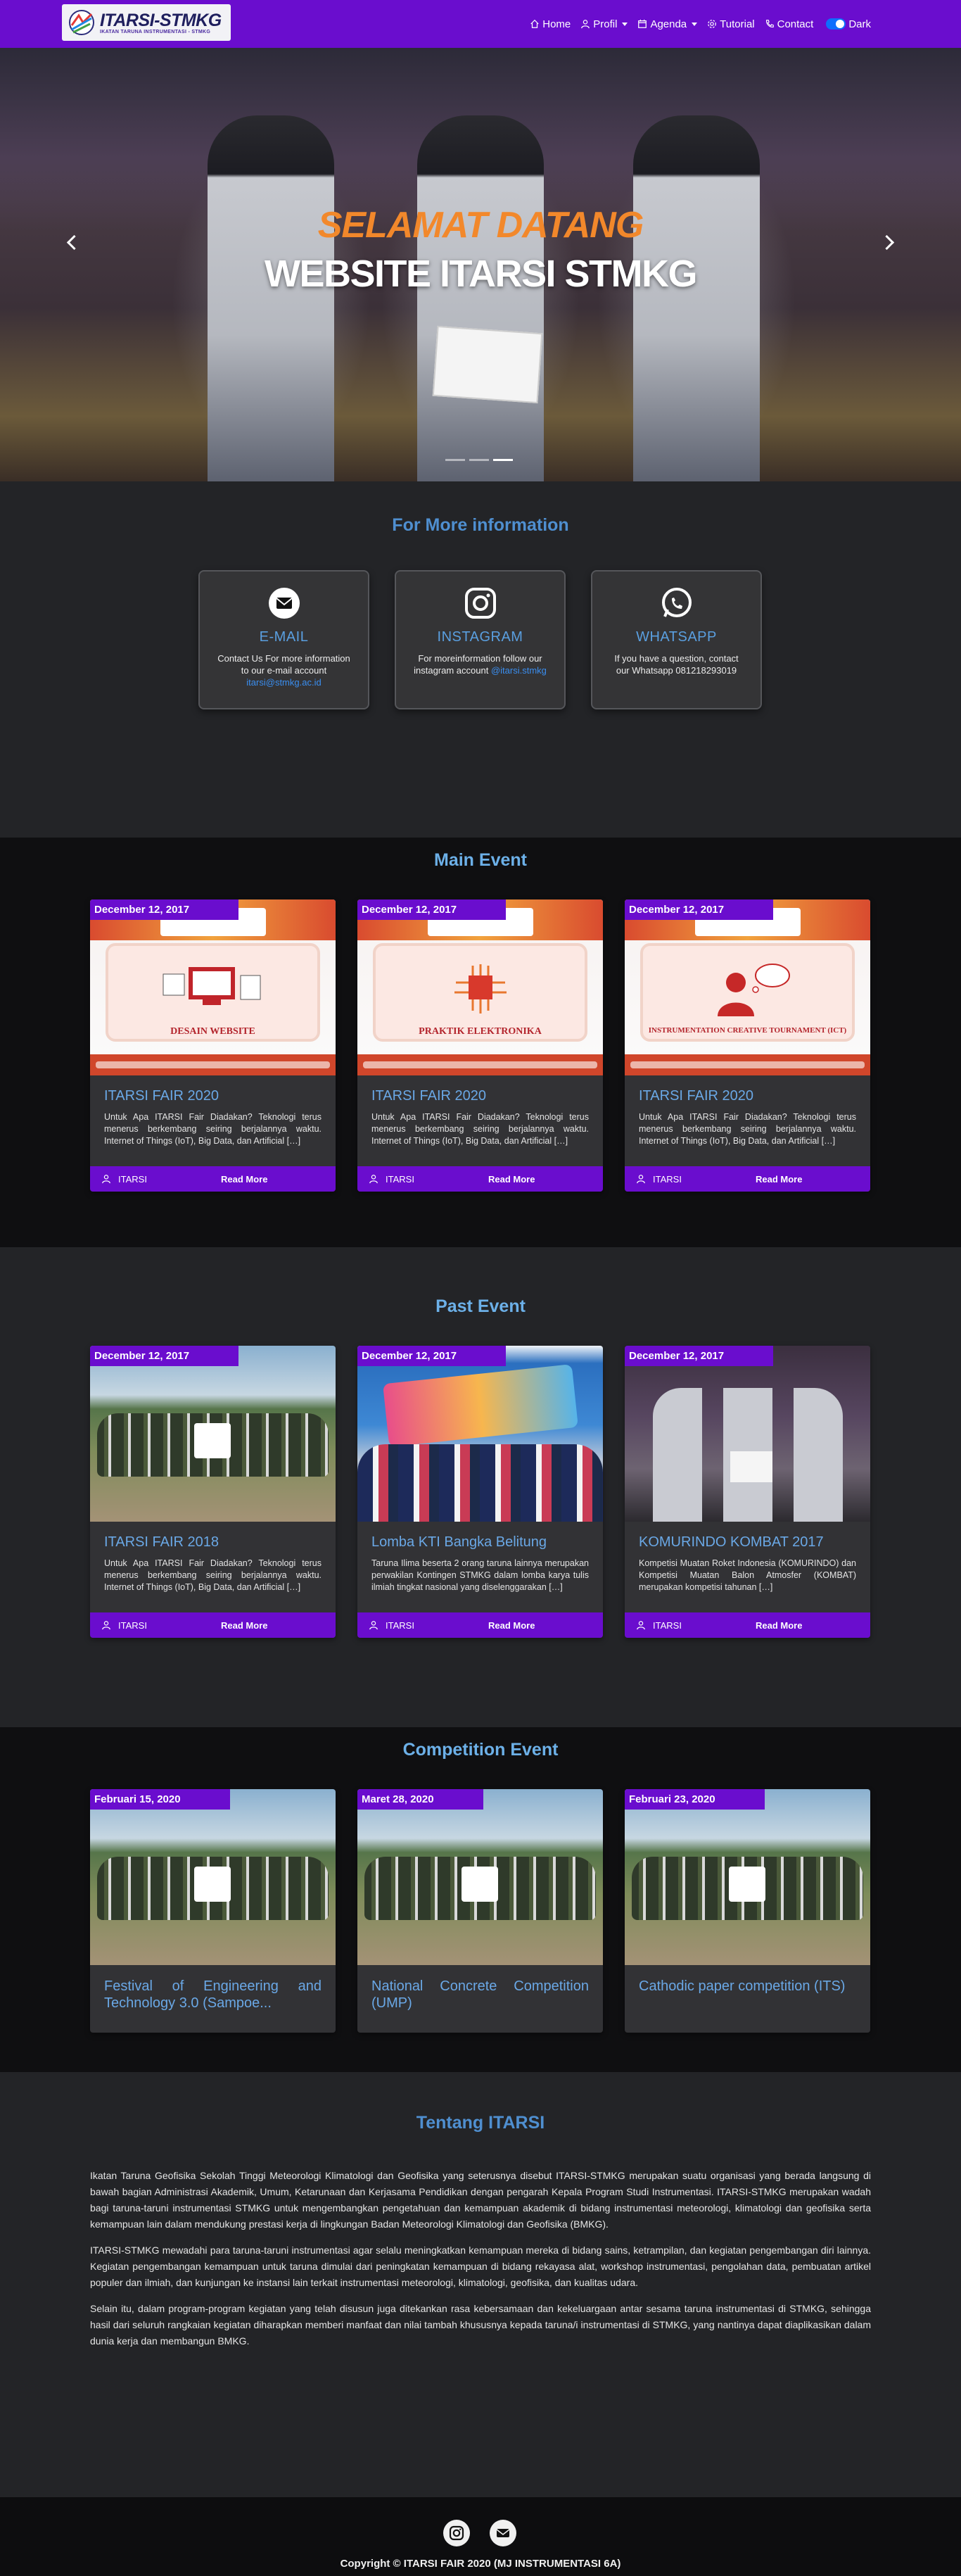 Image resolution: width=961 pixels, height=2576 pixels. I want to click on competition-card-date: Maret 28, 2020, so click(420, 1799).